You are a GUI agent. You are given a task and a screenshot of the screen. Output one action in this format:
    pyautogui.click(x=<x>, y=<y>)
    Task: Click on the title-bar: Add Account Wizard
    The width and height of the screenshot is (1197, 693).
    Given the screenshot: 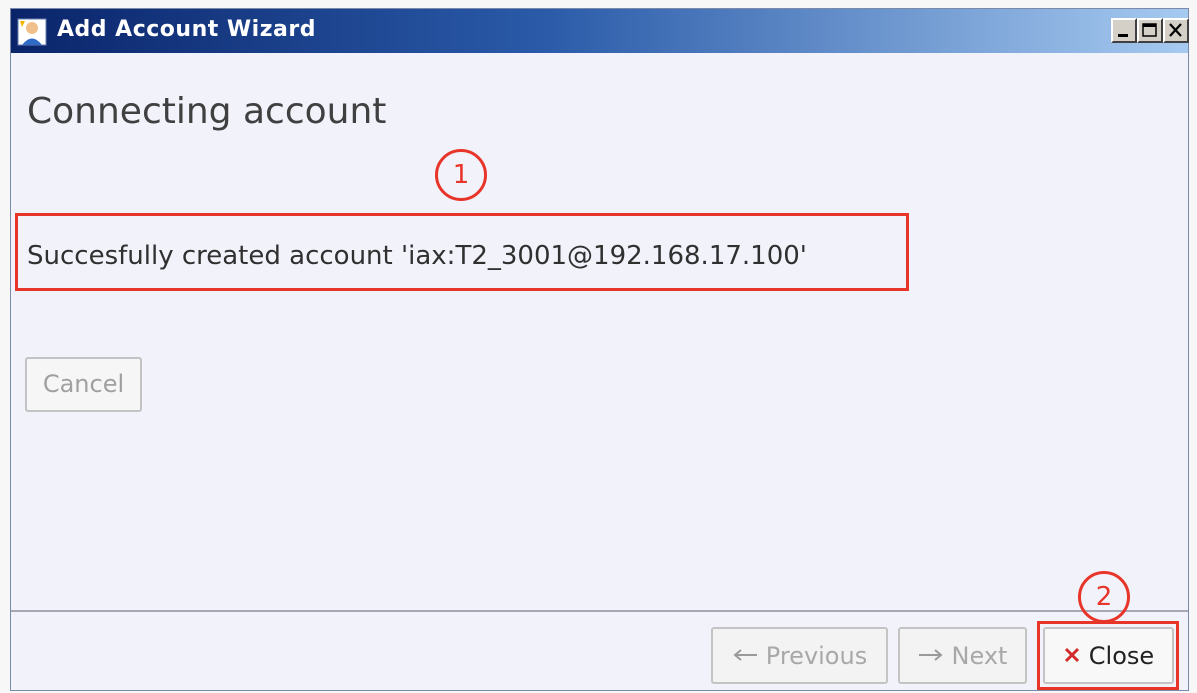 What is the action you would take?
    pyautogui.click(x=600, y=31)
    